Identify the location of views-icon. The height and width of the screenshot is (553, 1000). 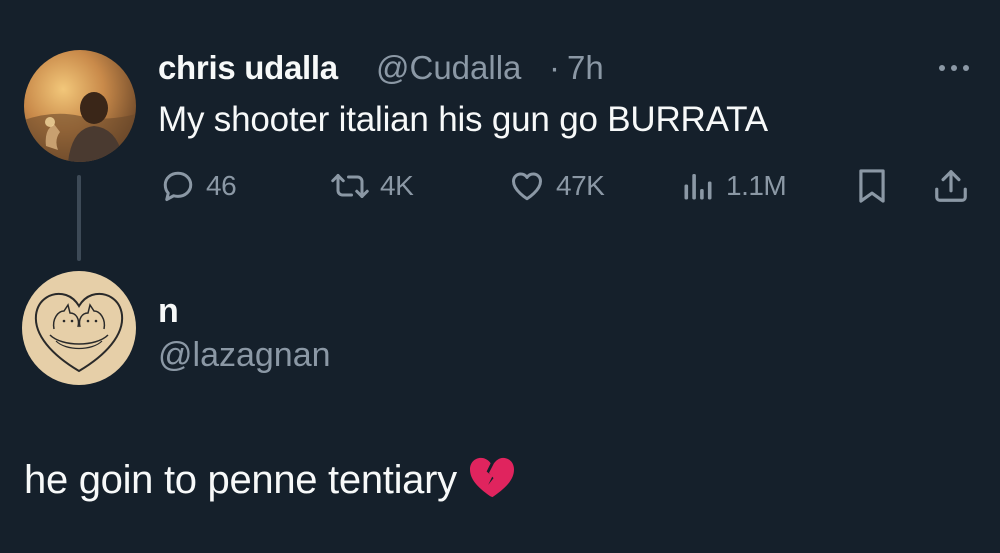
(698, 186).